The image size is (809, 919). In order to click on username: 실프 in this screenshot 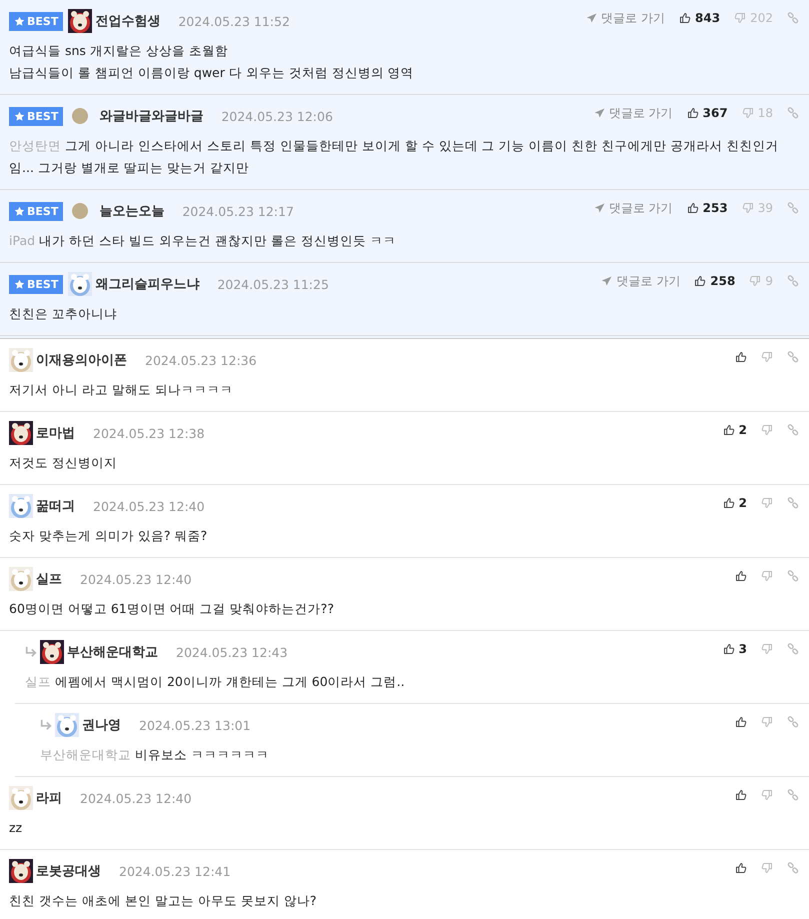, I will do `click(49, 579)`.